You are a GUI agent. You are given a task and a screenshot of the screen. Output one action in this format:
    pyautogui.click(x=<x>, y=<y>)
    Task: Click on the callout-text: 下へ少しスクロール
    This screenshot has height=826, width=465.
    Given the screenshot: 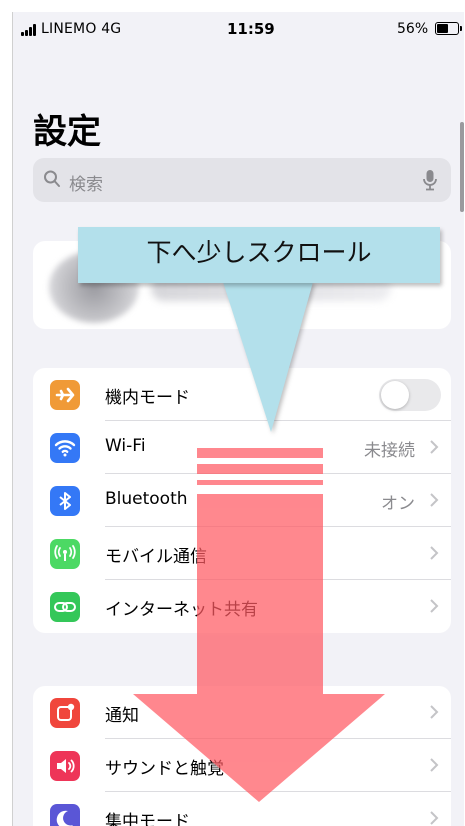 What is the action you would take?
    pyautogui.click(x=259, y=252)
    